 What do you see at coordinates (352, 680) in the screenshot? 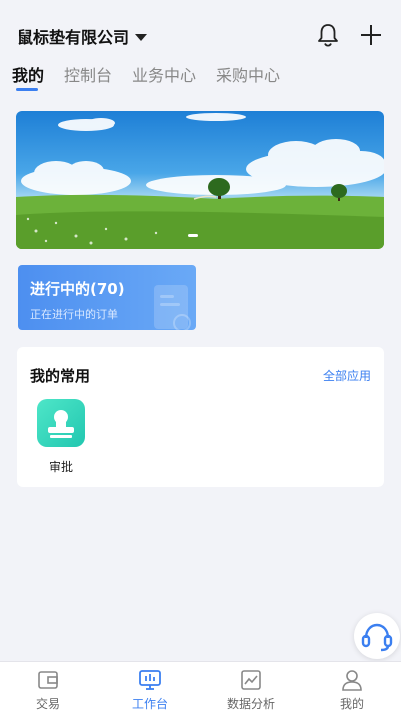
I see `user-icon` at bounding box center [352, 680].